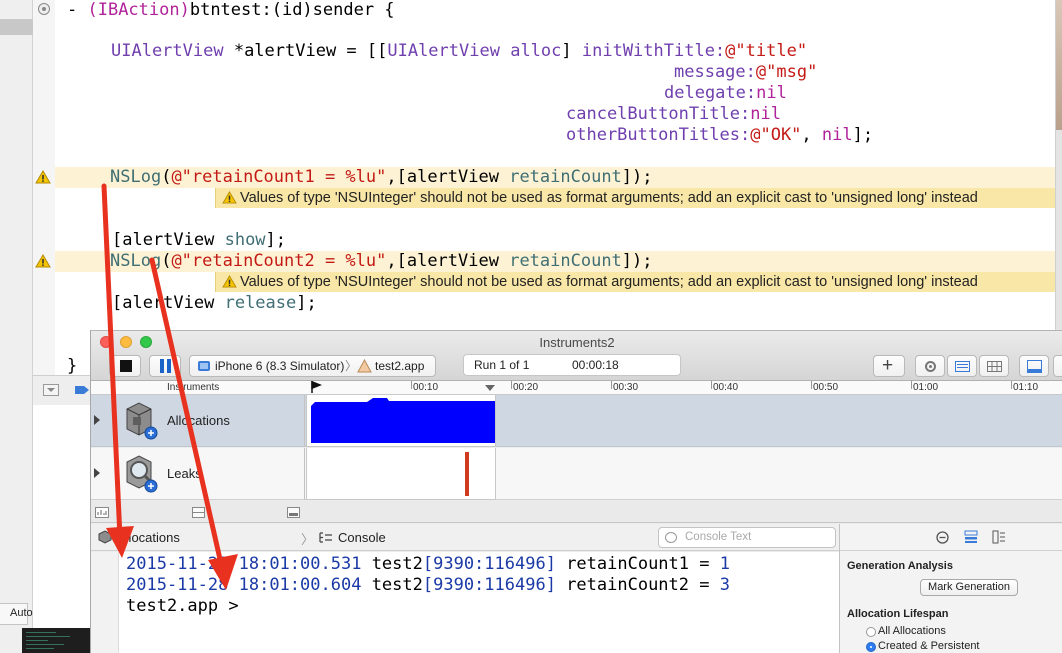  What do you see at coordinates (826, 387) in the screenshot?
I see `ruler-tick-label: 00:50` at bounding box center [826, 387].